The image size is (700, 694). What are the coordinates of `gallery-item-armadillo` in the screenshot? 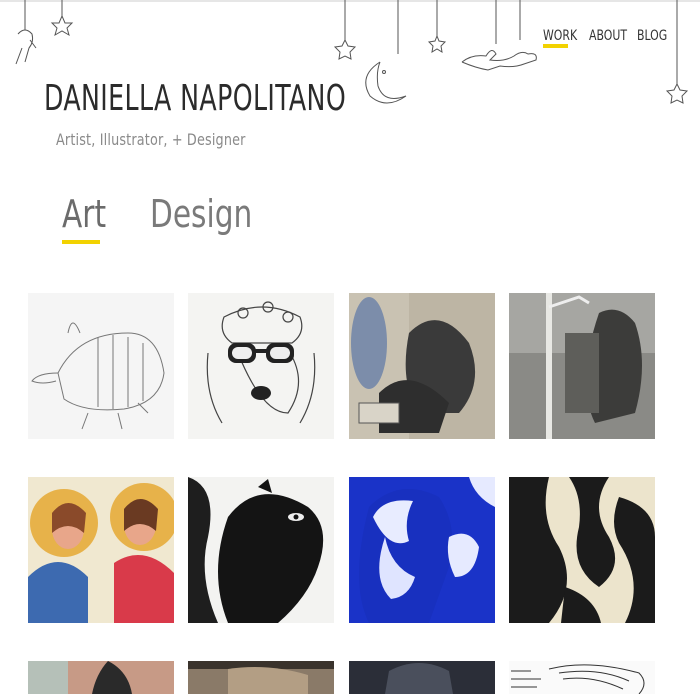 It's located at (101, 366).